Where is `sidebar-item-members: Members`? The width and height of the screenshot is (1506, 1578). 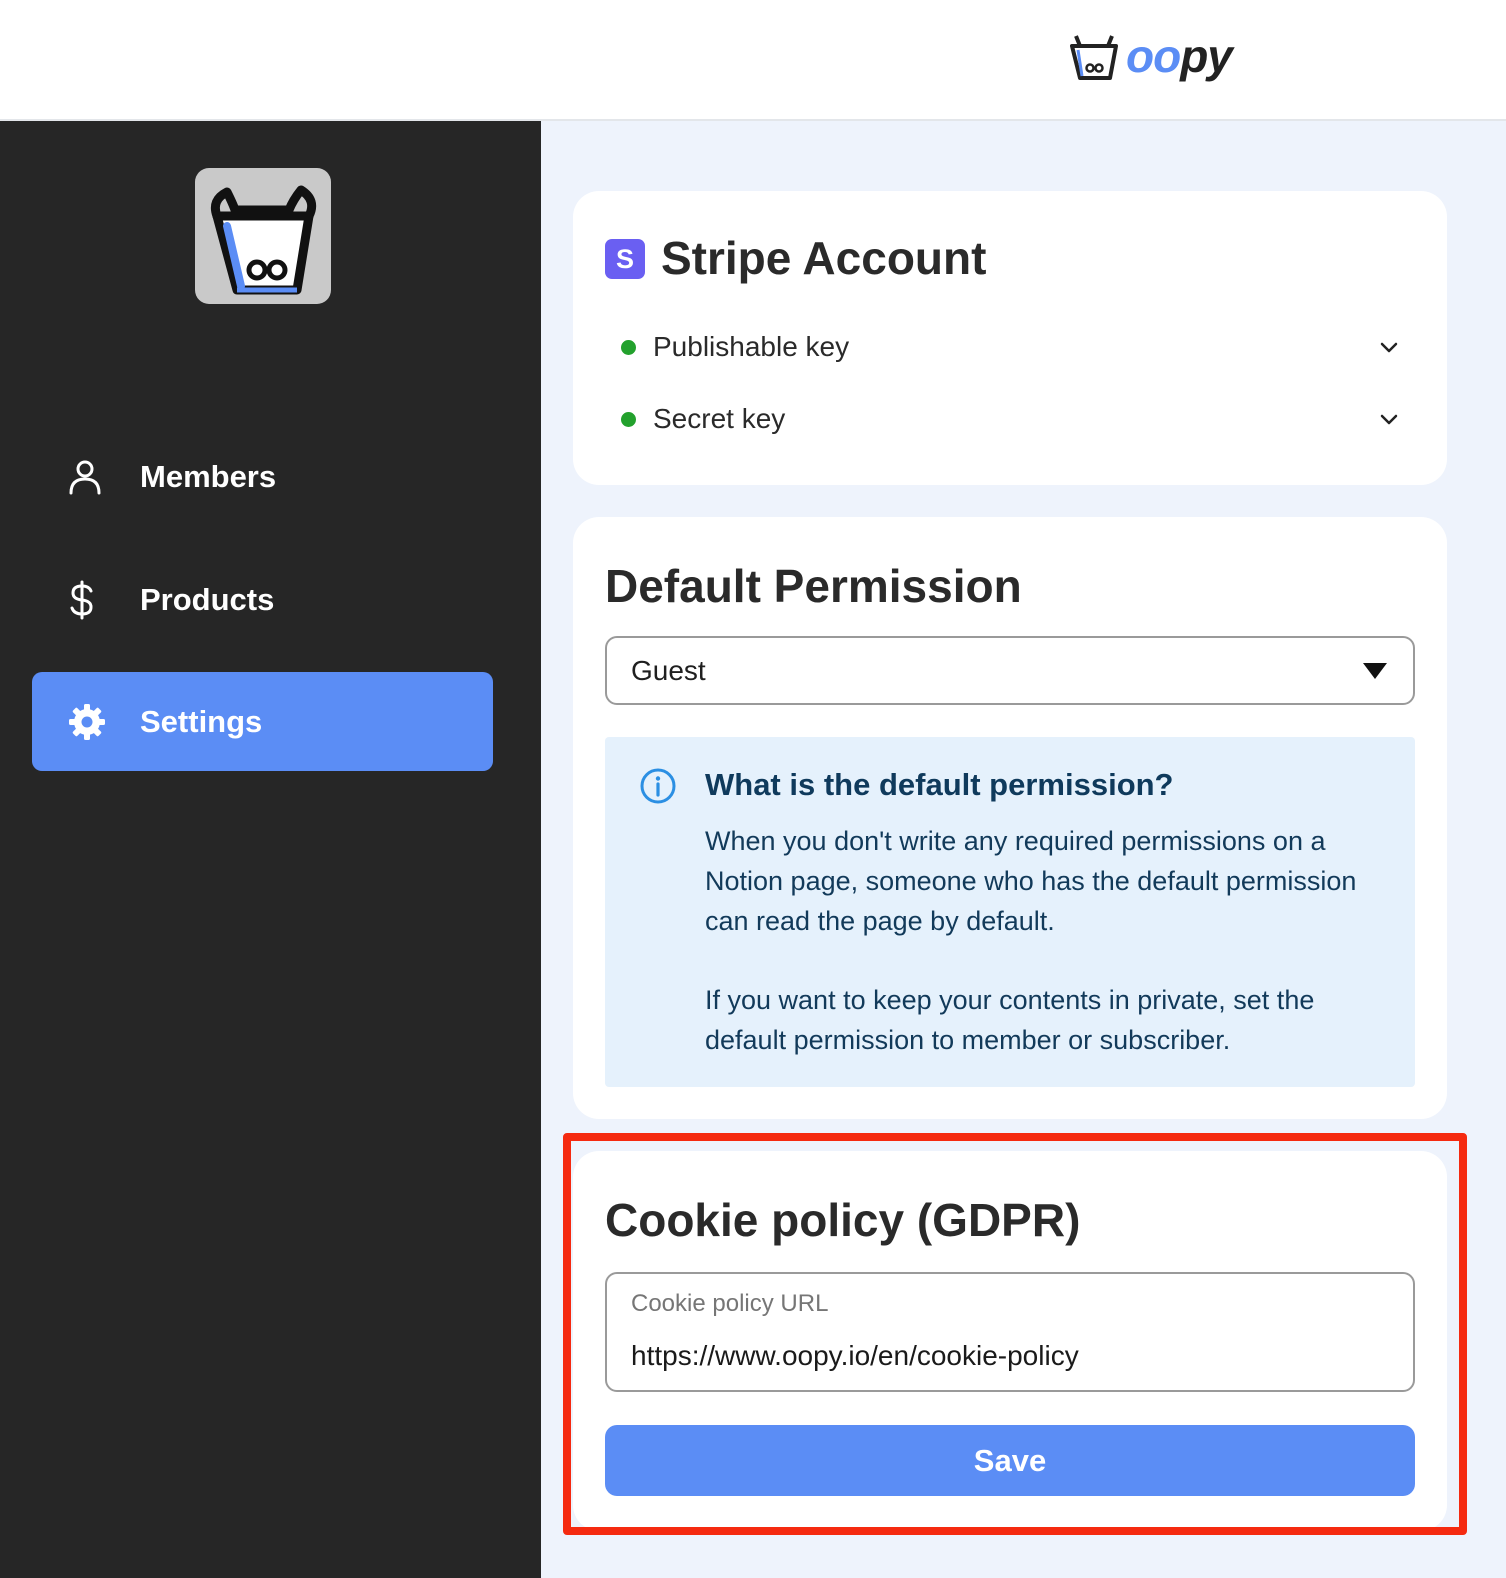
sidebar-item-members: Members is located at coordinates (262, 476).